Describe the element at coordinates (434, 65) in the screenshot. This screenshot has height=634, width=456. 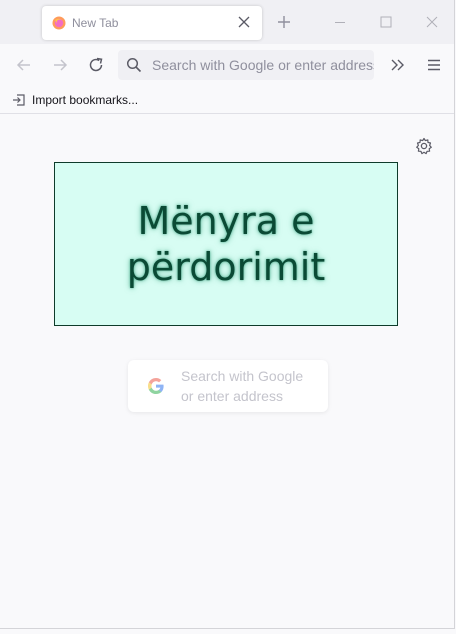
I see `hamburger-menu-icon` at that location.